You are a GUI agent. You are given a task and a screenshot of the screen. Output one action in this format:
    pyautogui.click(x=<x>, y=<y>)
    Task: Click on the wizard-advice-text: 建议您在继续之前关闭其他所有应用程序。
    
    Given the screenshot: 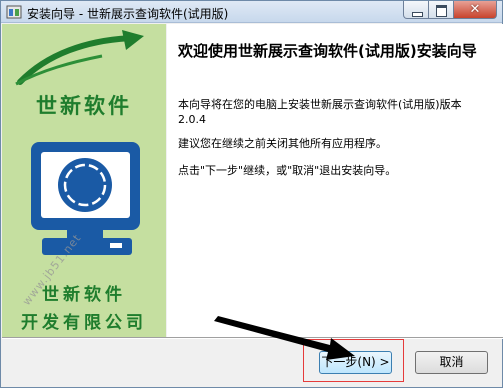 What is the action you would take?
    pyautogui.click(x=282, y=143)
    